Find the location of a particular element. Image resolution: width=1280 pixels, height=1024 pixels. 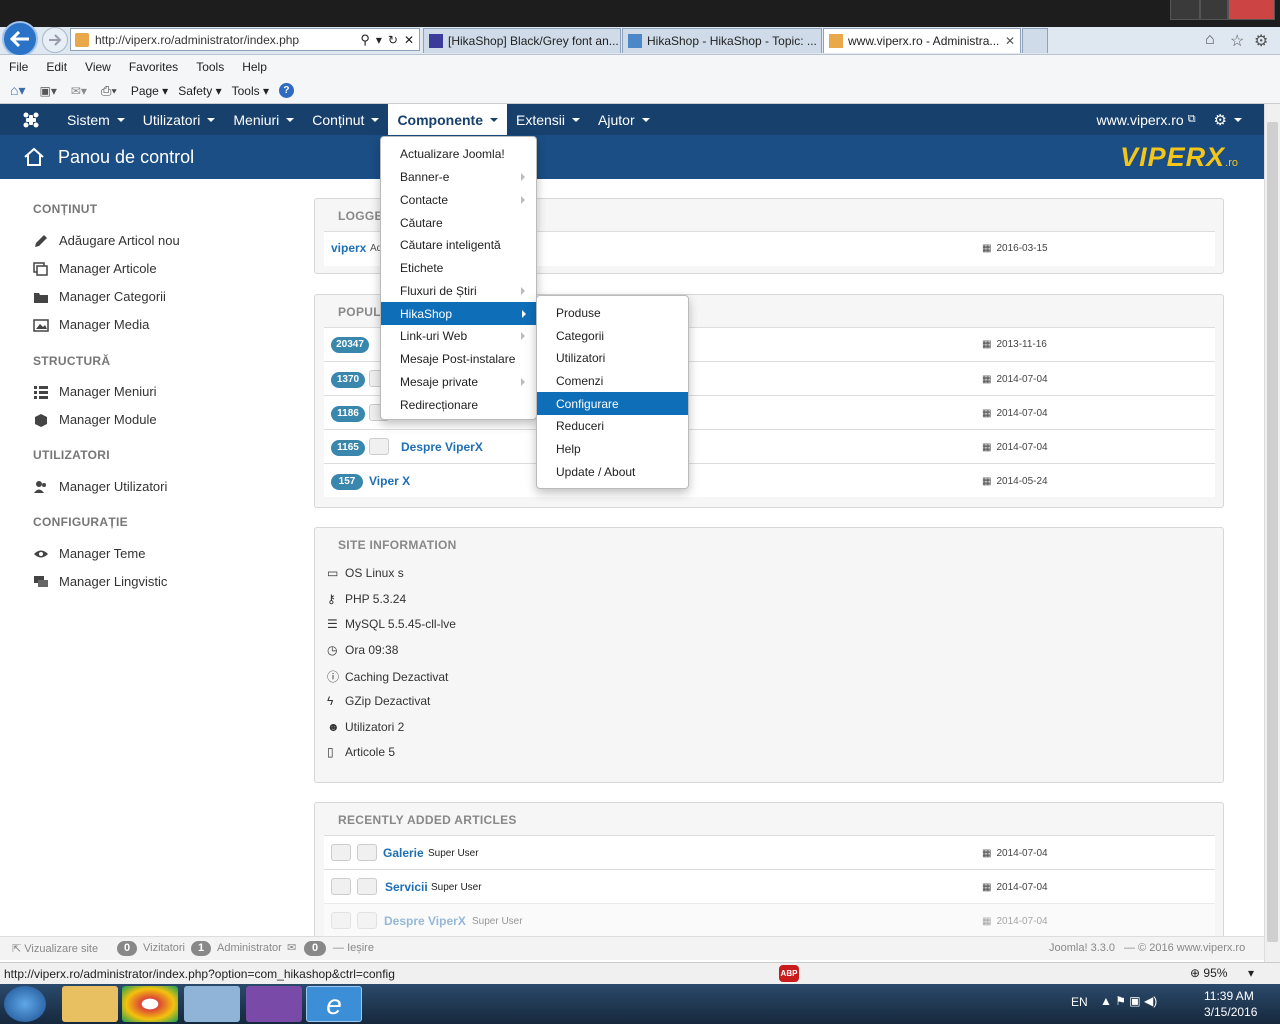

info-text: OS Linux s is located at coordinates (374, 573).